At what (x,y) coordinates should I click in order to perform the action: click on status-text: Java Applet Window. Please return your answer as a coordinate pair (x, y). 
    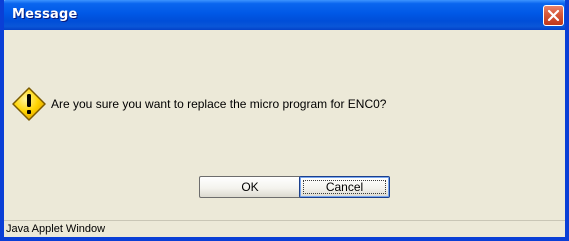
    Looking at the image, I should click on (56, 229).